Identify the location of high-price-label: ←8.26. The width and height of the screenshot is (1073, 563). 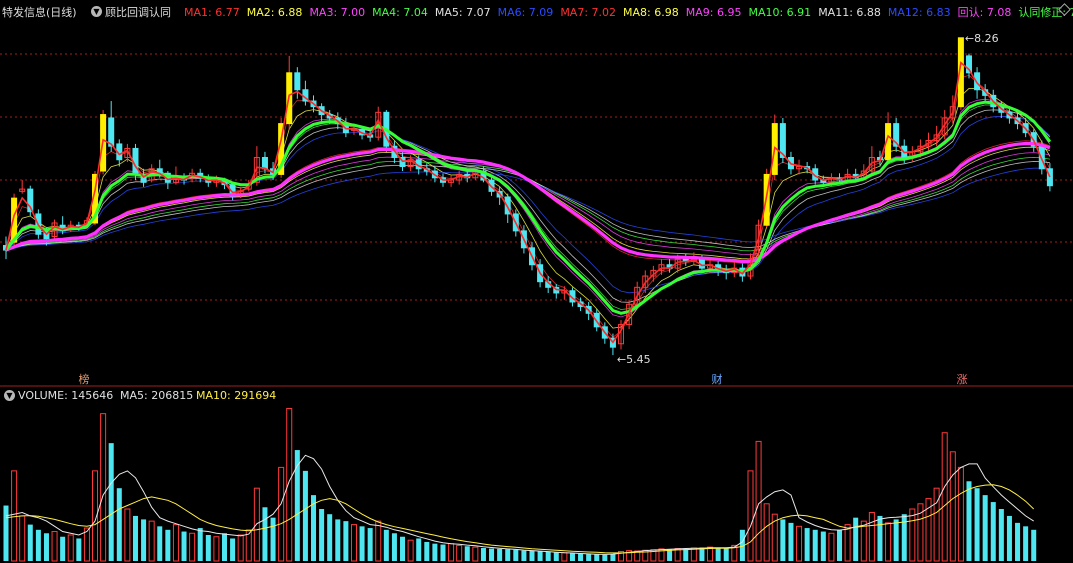
(982, 38).